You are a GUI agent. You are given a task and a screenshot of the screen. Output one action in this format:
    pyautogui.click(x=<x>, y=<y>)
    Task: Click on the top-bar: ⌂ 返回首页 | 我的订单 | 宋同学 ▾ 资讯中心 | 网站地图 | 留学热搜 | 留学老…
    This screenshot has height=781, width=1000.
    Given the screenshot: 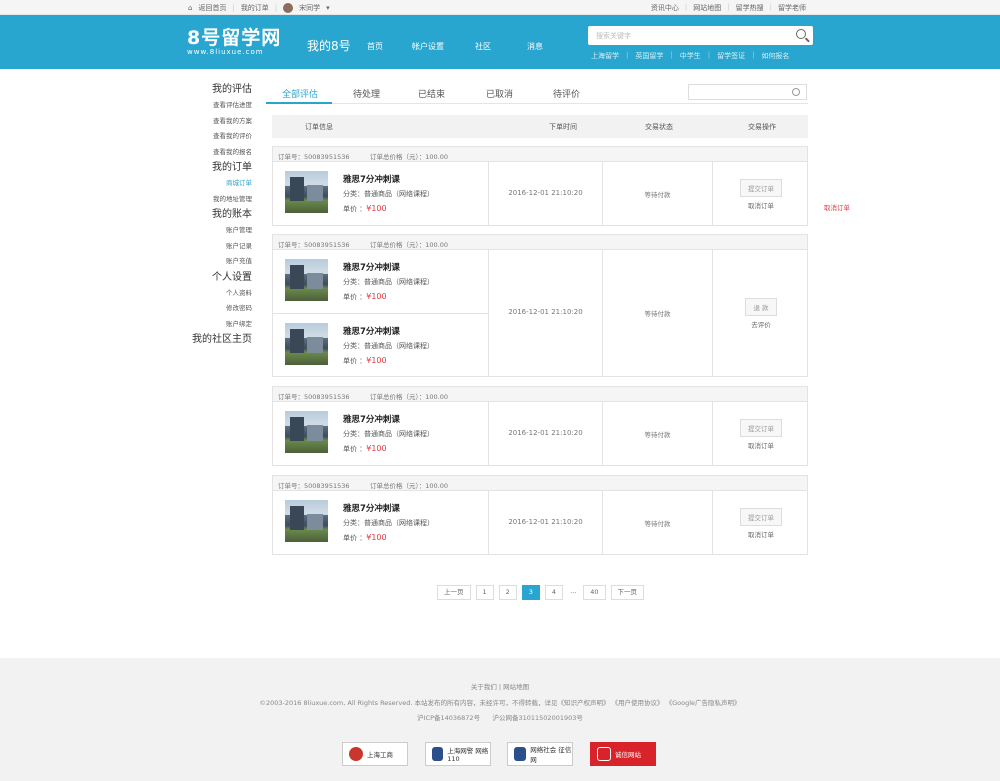 What is the action you would take?
    pyautogui.click(x=500, y=7)
    